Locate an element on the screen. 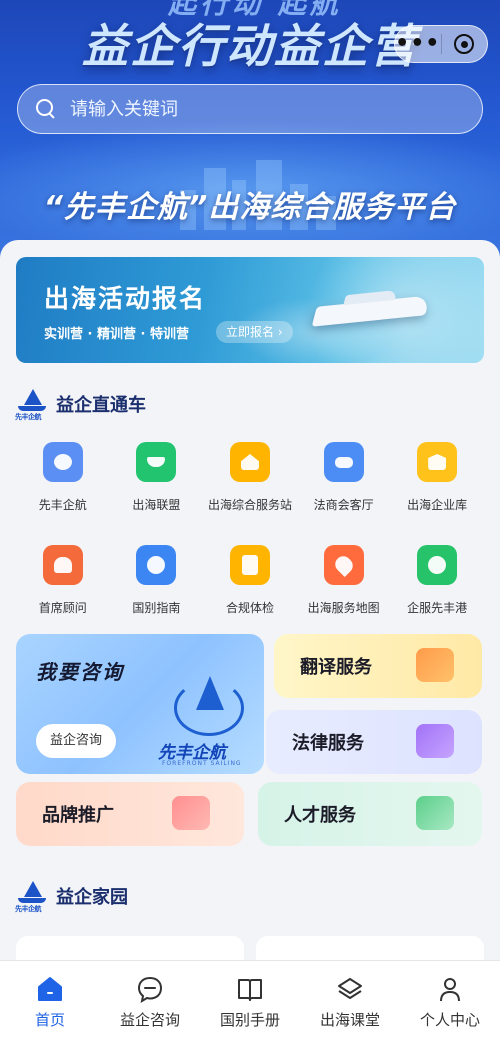 Image resolution: width=500 pixels, height=1041 pixels. tab-label: 个人中心 is located at coordinates (449, 1020).